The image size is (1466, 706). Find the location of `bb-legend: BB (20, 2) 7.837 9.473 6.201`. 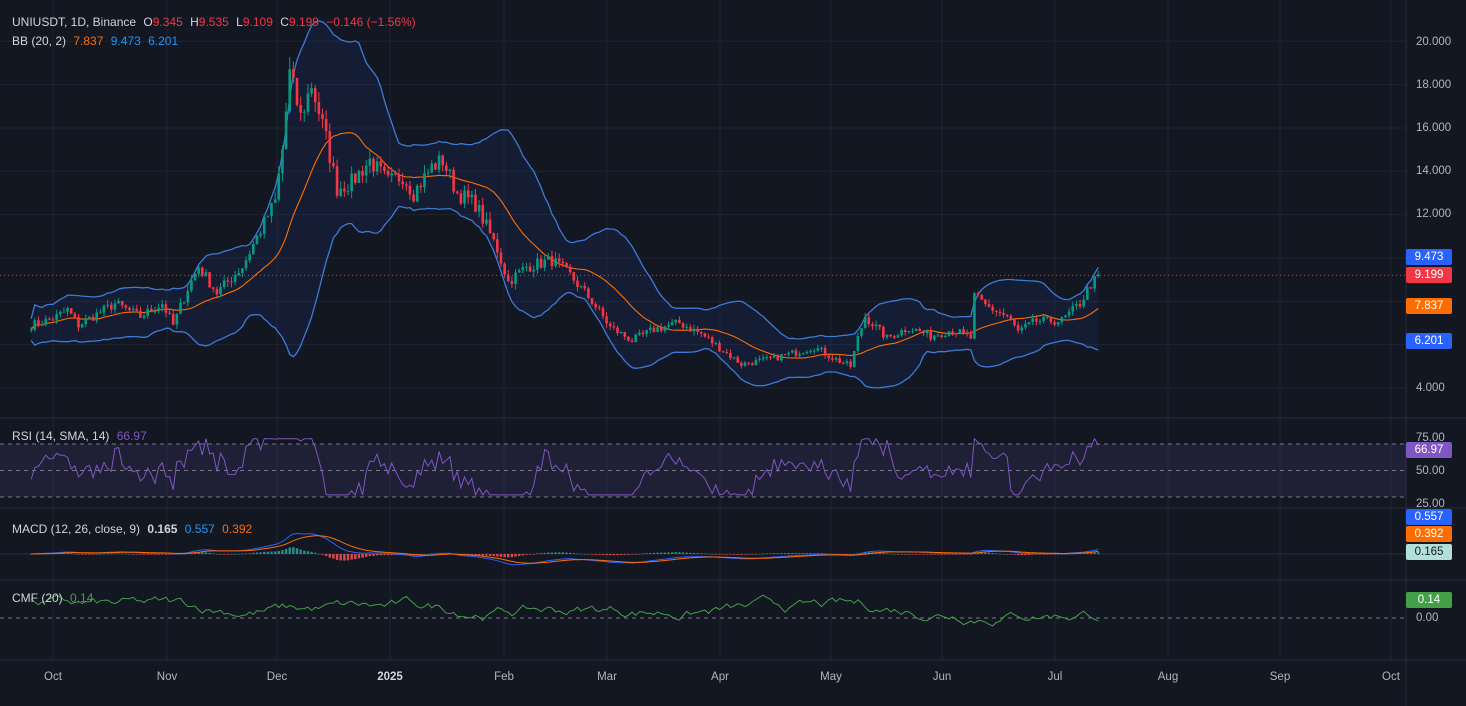

bb-legend: BB (20, 2) 7.837 9.473 6.201 is located at coordinates (97, 41).